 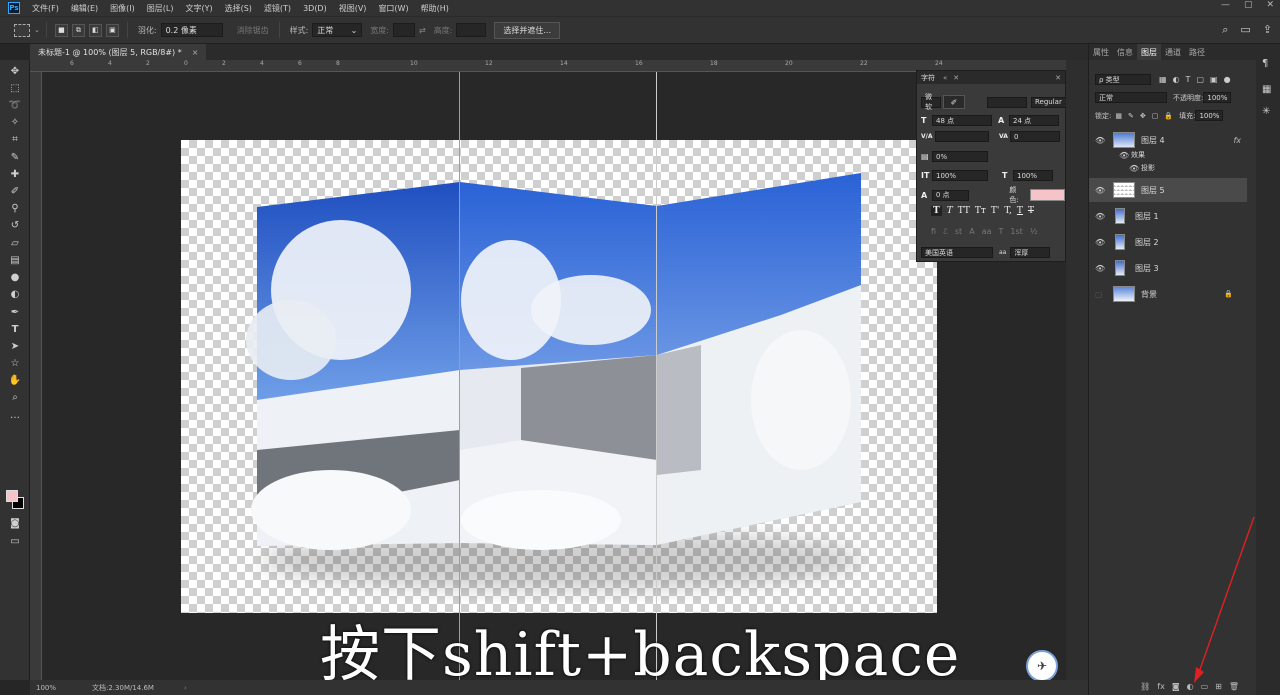 I want to click on move-tool-icon: ✥, so click(x=15, y=71).